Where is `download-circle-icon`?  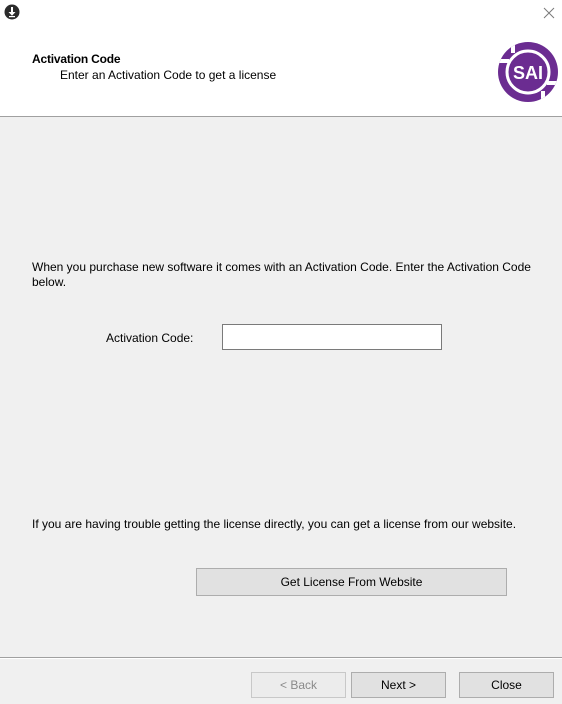
download-circle-icon is located at coordinates (12, 12).